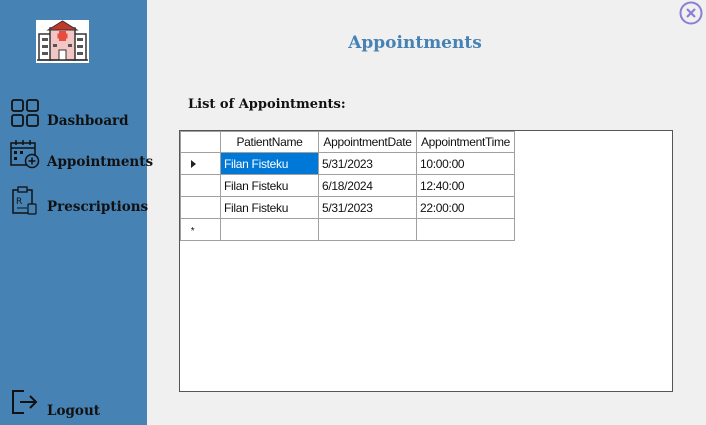 The height and width of the screenshot is (425, 706). What do you see at coordinates (25, 154) in the screenshot?
I see `calendar-add-icon` at bounding box center [25, 154].